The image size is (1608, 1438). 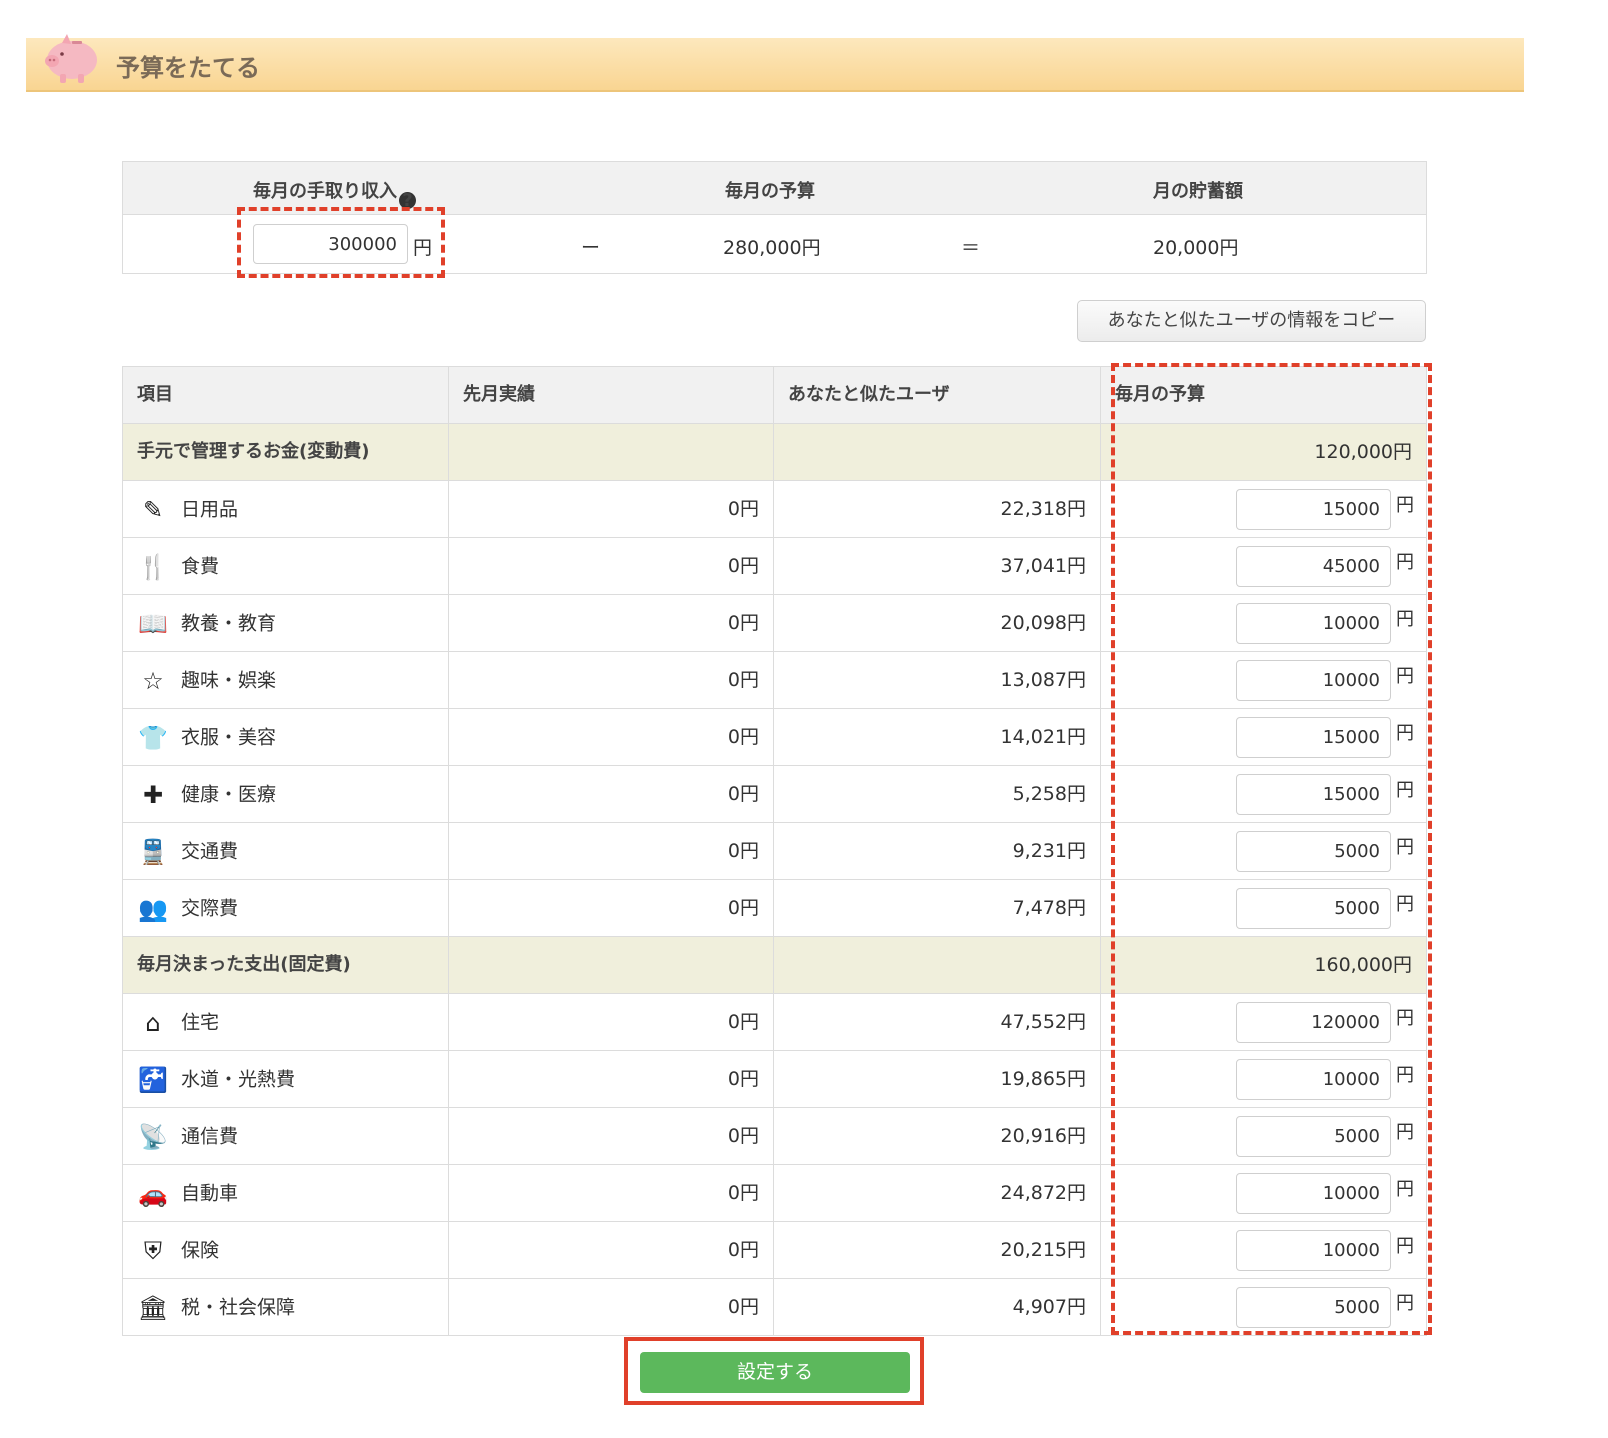 I want to click on submit-button: 設定する, so click(x=775, y=1372).